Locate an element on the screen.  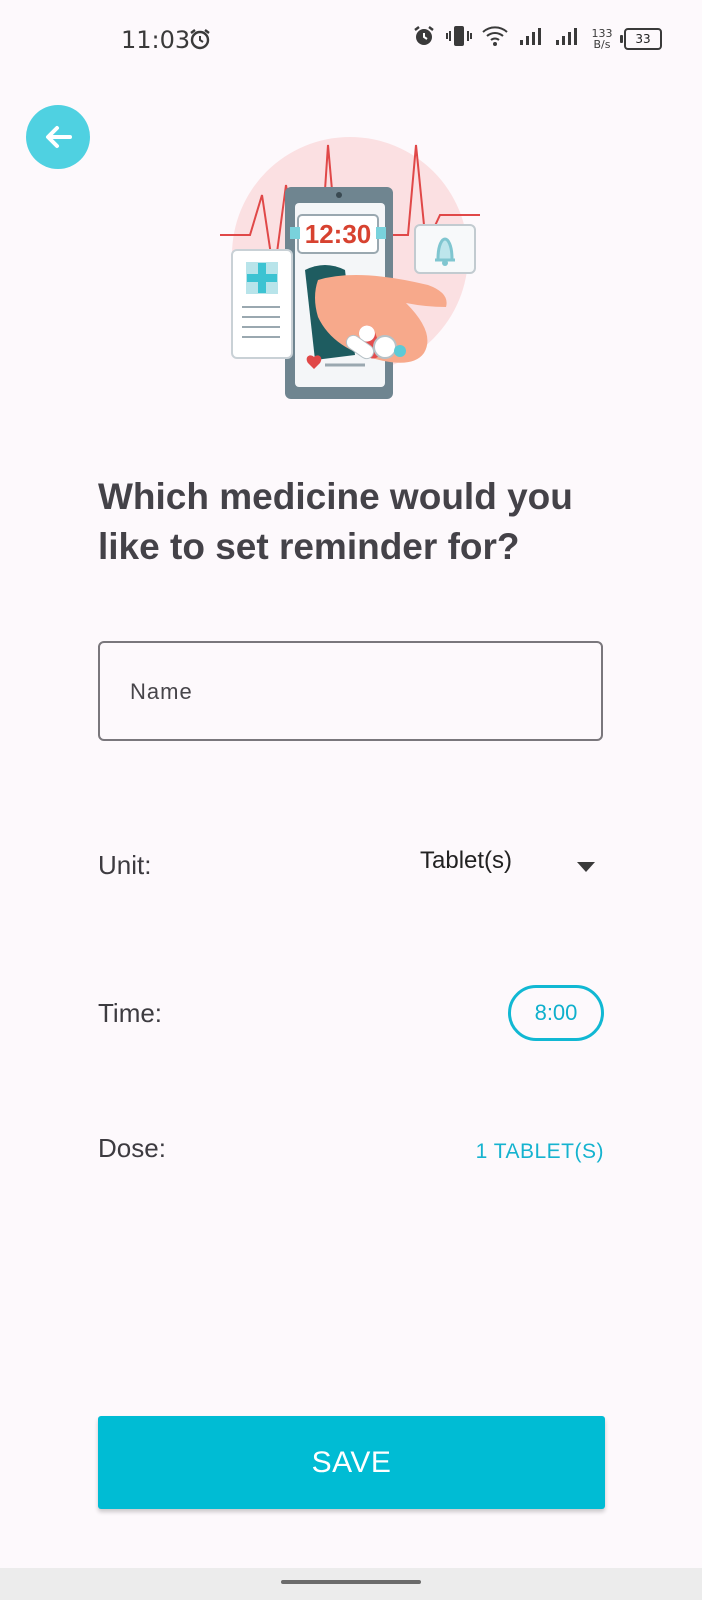
unit-dropdown: Tablet(s) is located at coordinates (512, 867).